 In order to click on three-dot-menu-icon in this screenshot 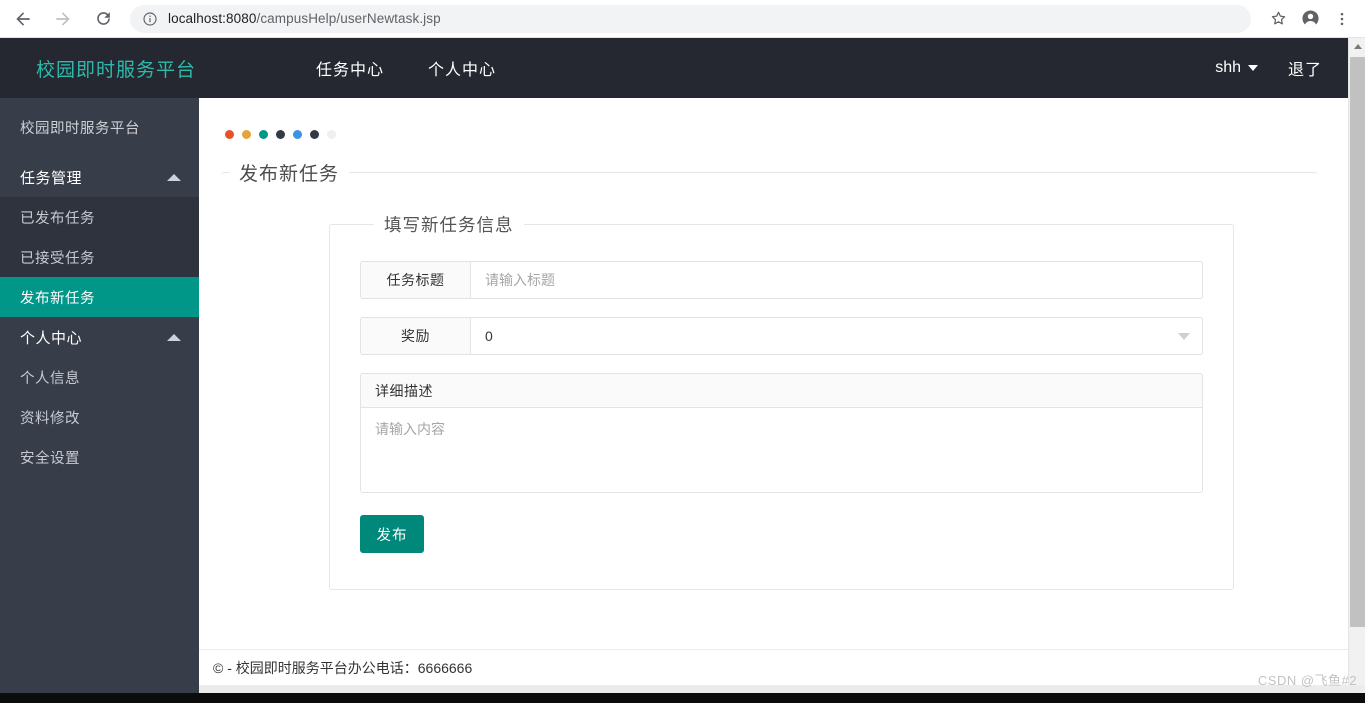, I will do `click(1342, 18)`.